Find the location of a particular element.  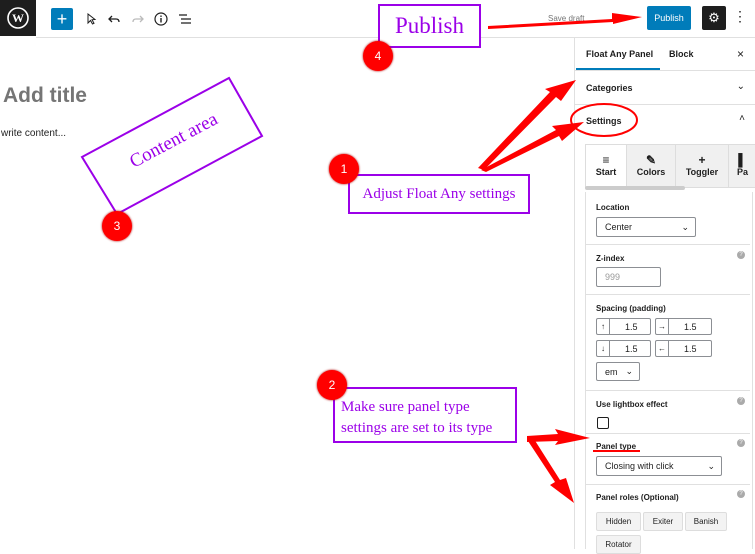

float-any-annotation: Adjust Float Any settings is located at coordinates (439, 194).